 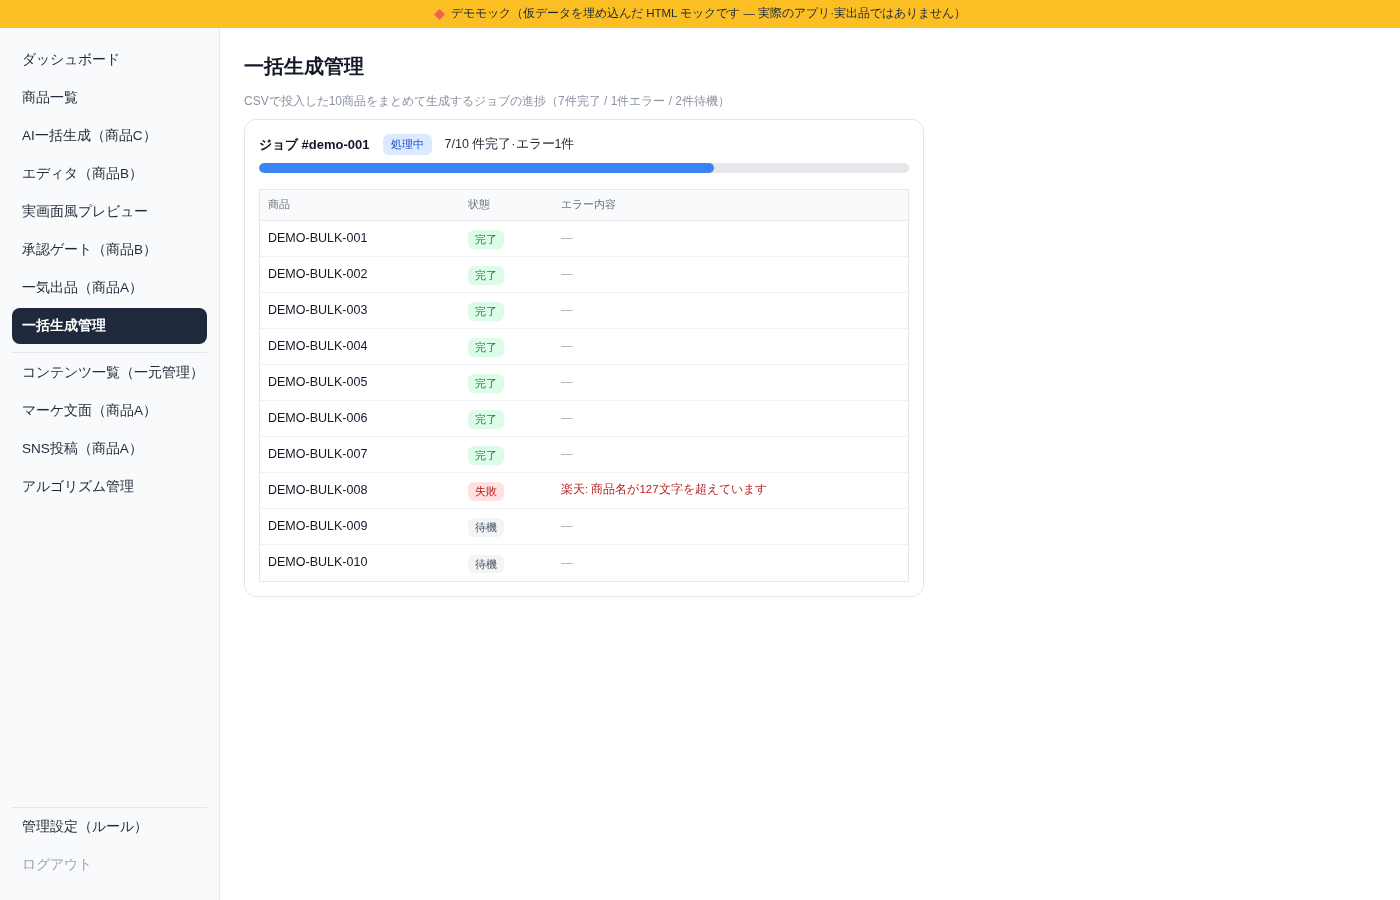 What do you see at coordinates (279, 205) in the screenshot?
I see `column-header: 商品` at bounding box center [279, 205].